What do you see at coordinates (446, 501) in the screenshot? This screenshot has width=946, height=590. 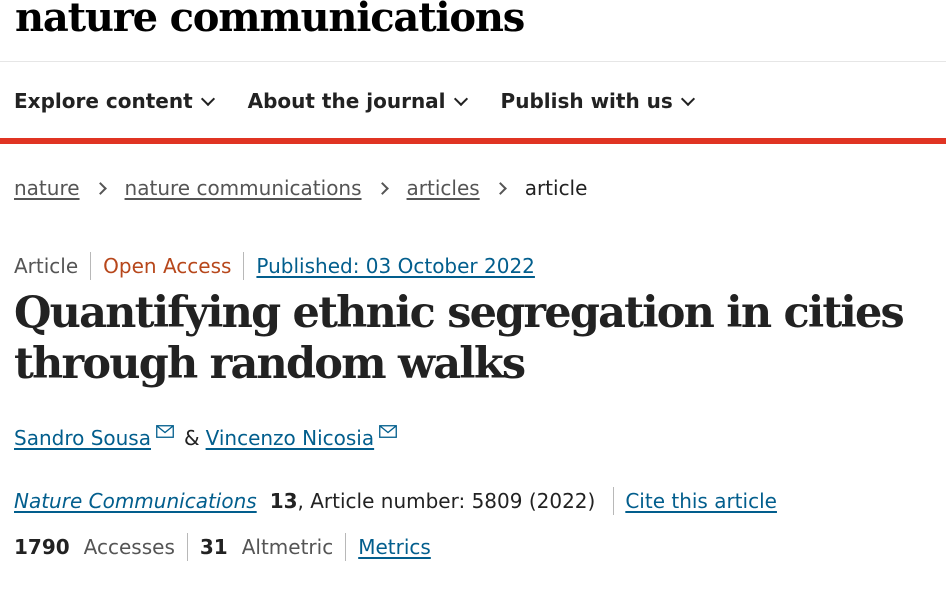 I see `article-number: , Article number: 5809 (2022)` at bounding box center [446, 501].